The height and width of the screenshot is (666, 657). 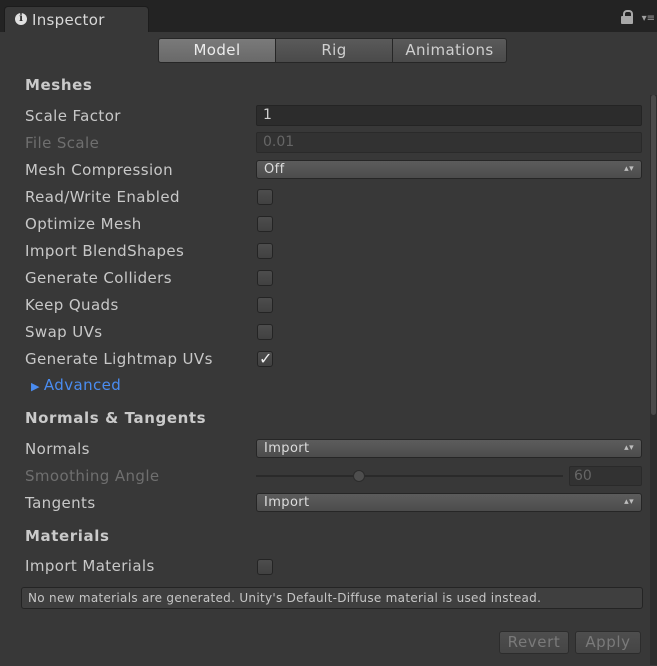 What do you see at coordinates (102, 197) in the screenshot?
I see `read-write-enabled-label: Read/Write Enabled` at bounding box center [102, 197].